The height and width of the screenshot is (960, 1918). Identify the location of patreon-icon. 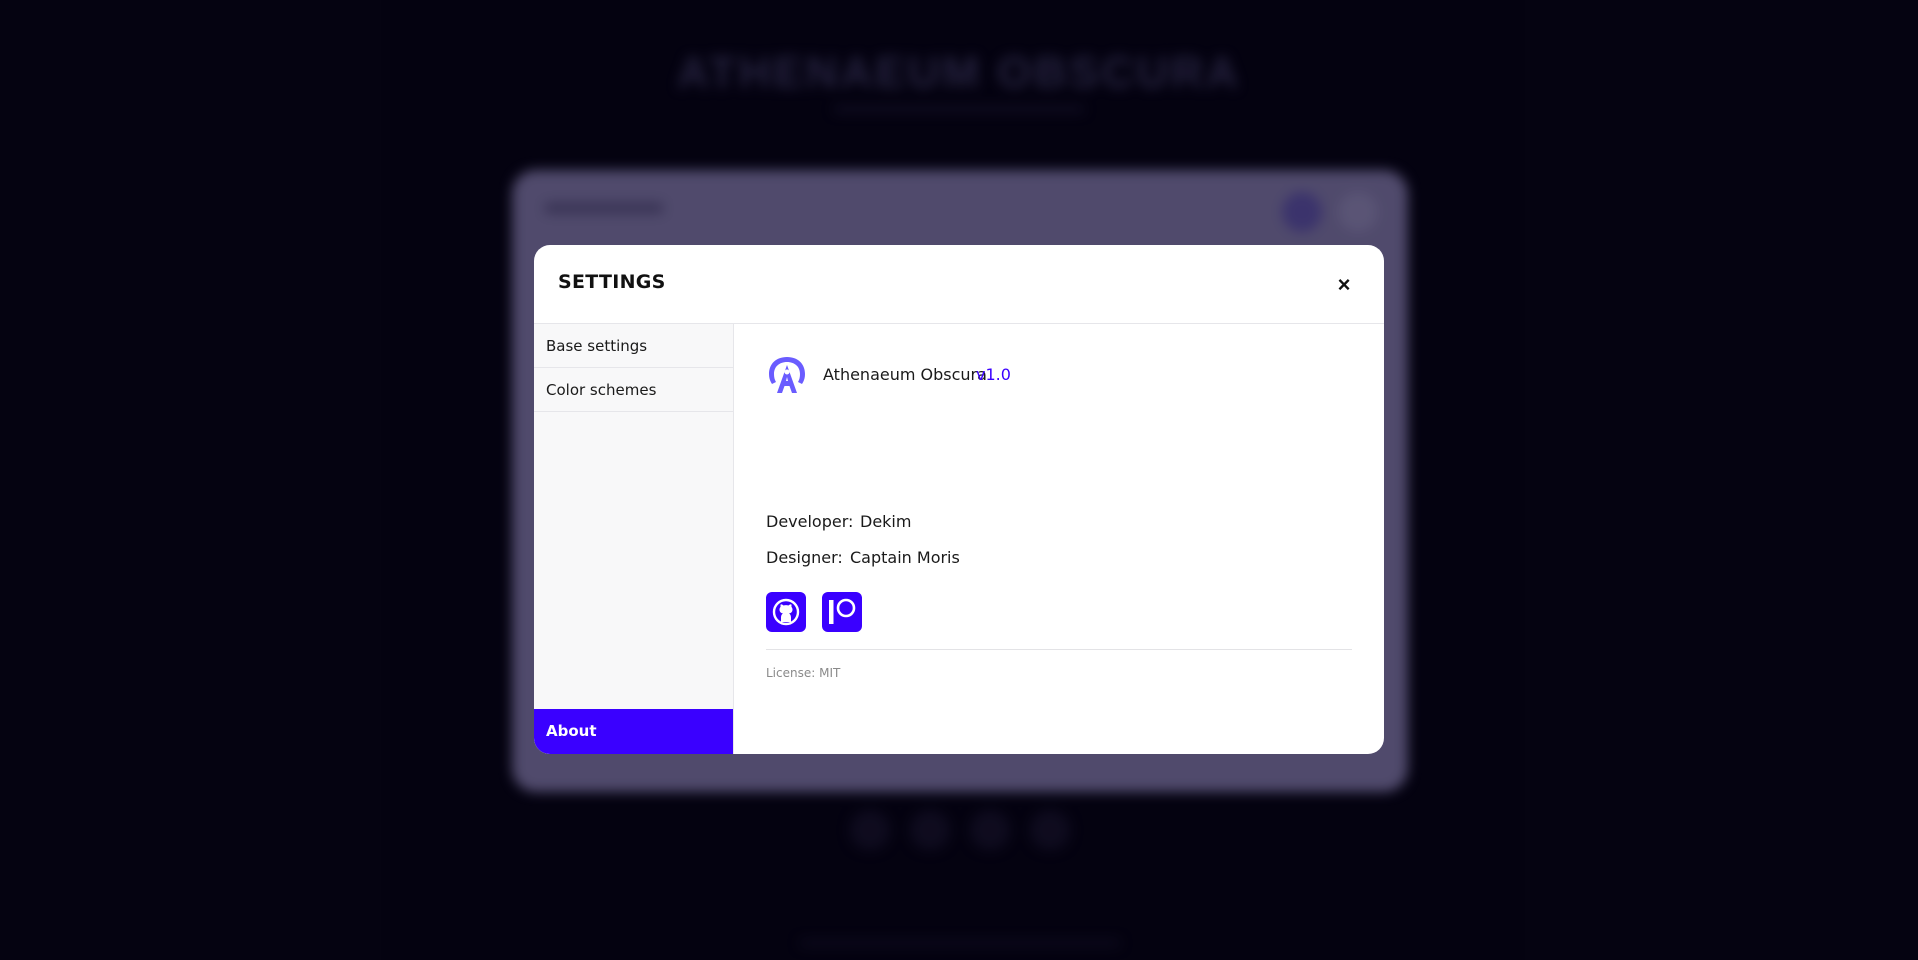
(842, 611).